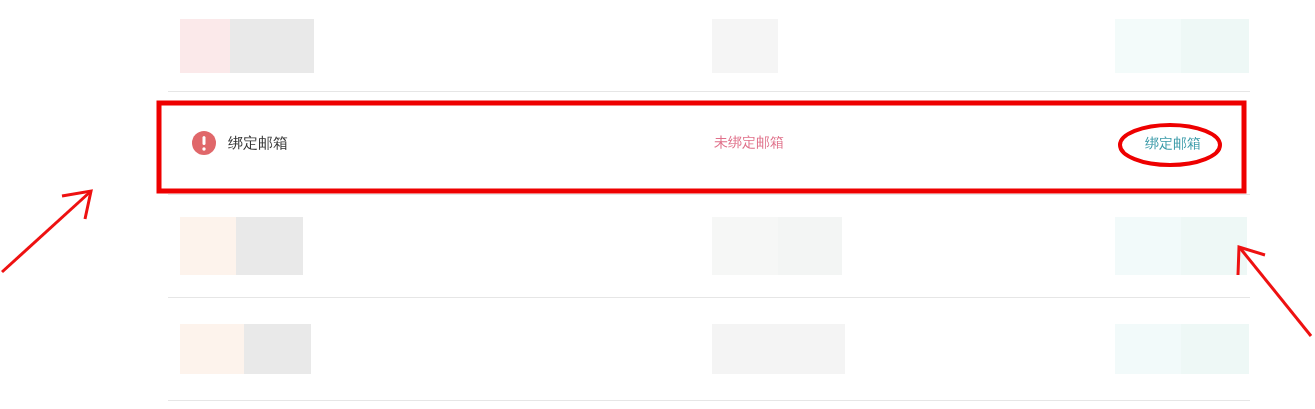 Image resolution: width=1315 pixels, height=409 pixels. Describe the element at coordinates (749, 142) in the screenshot. I see `status-text: 未绑定邮箱` at that location.